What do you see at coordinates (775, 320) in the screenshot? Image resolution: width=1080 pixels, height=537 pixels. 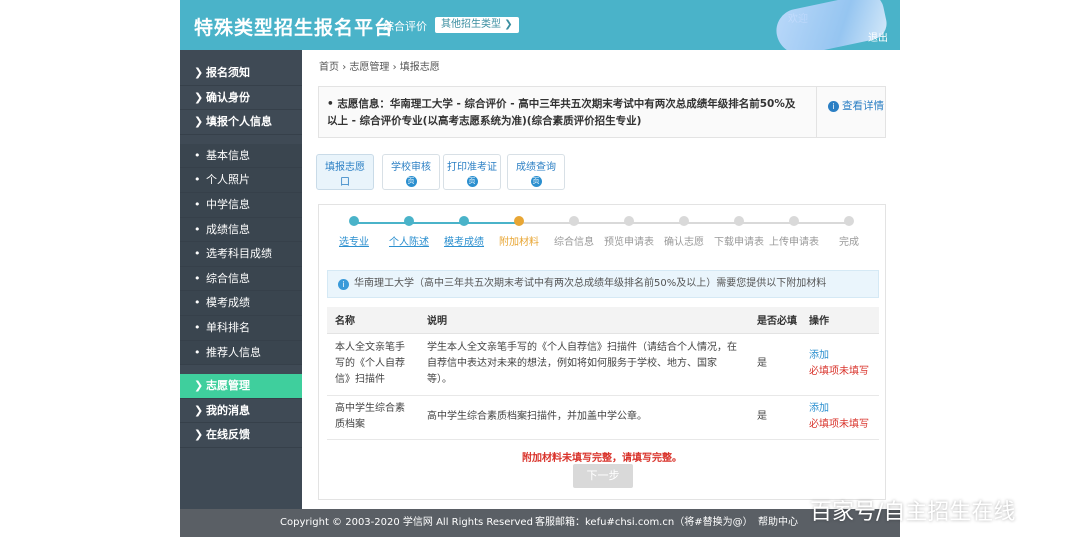 I see `column-header-required: 是否必填` at bounding box center [775, 320].